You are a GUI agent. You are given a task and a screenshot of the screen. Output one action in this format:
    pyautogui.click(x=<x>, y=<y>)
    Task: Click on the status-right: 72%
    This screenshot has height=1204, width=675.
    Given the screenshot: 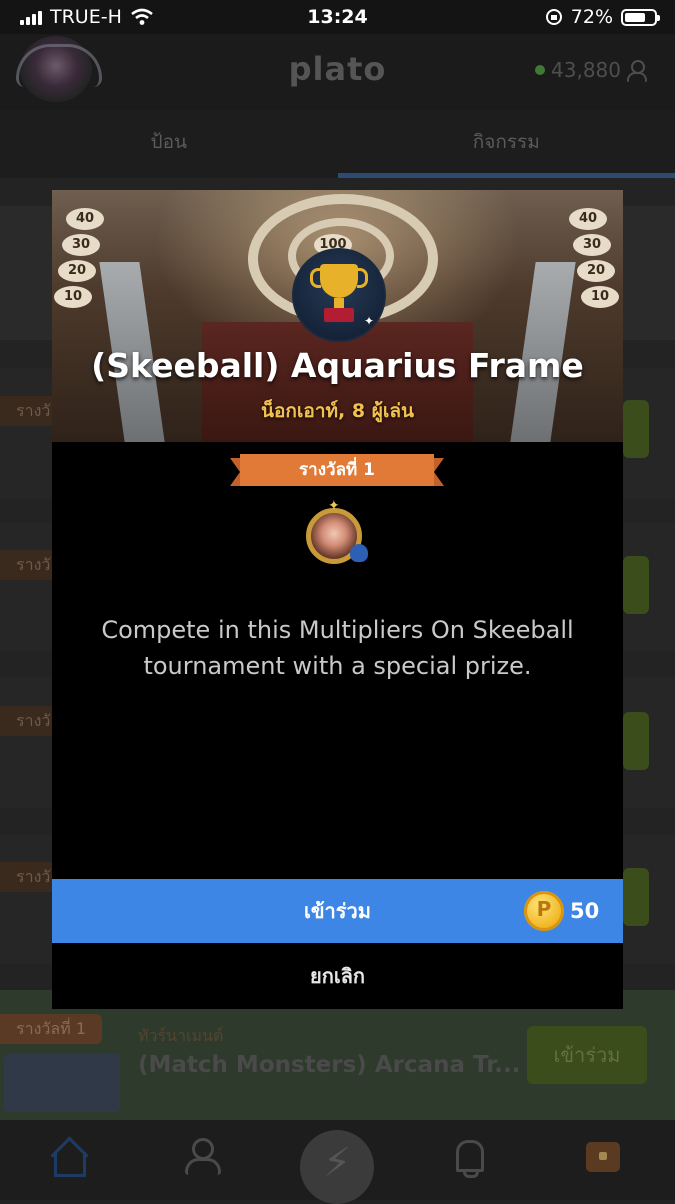 What is the action you would take?
    pyautogui.click(x=601, y=17)
    